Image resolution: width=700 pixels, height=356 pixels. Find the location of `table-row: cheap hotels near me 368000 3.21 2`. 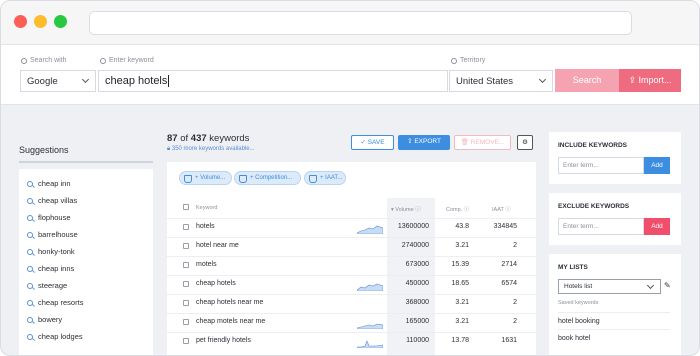

table-row: cheap hotels near me 368000 3.21 2 is located at coordinates (351, 303).